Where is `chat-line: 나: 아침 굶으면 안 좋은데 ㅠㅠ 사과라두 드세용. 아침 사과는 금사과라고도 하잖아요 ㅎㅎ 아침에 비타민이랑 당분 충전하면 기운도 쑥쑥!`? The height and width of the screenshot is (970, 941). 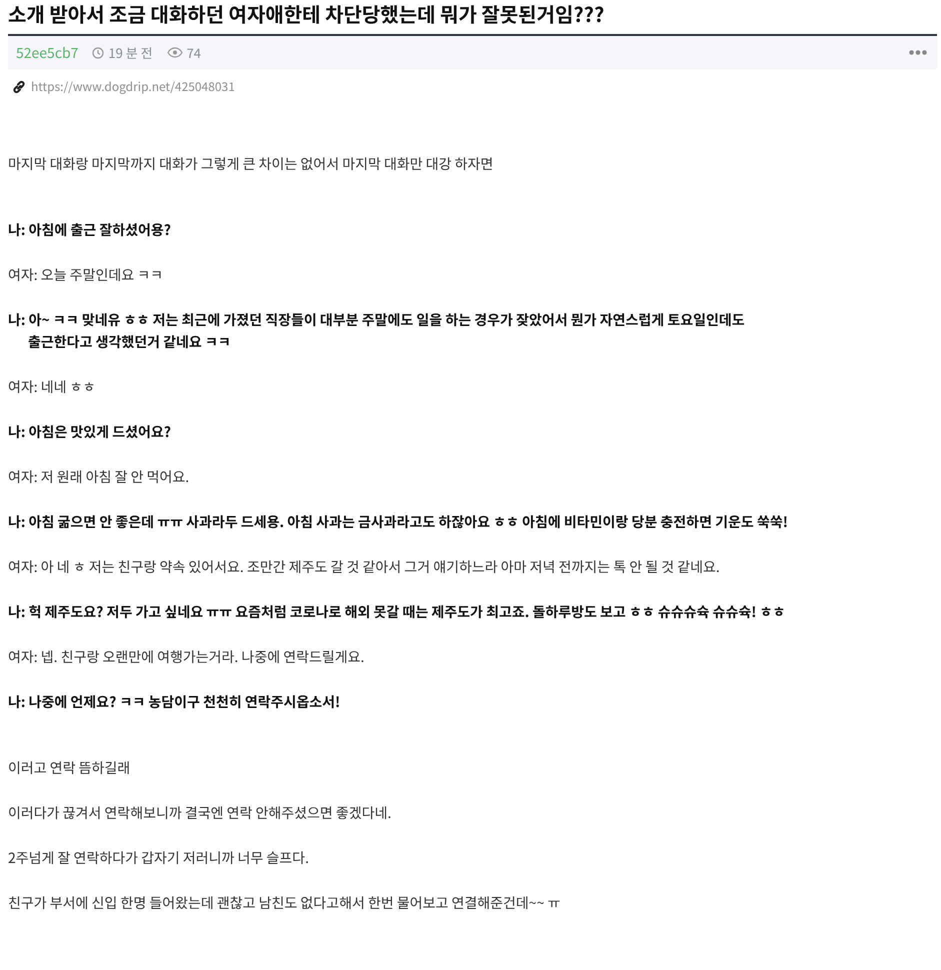 chat-line: 나: 아침 굶으면 안 좋은데 ㅠㅠ 사과라두 드세용. 아침 사과는 금사과라고도 하잖아요 ㅎㅎ 아침에 비타민이랑 당분 충전하면 기운도 쑥쑥! is located at coordinates (398, 522).